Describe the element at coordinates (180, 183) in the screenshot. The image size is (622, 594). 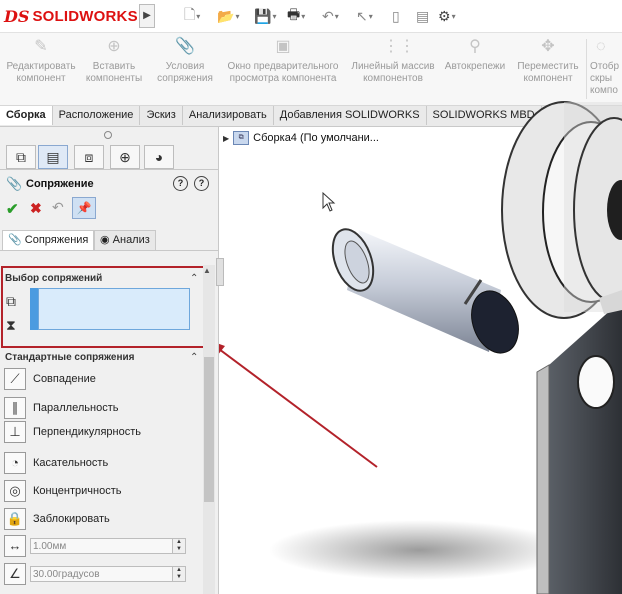
I see `whats-wrong-icon: ?` at that location.